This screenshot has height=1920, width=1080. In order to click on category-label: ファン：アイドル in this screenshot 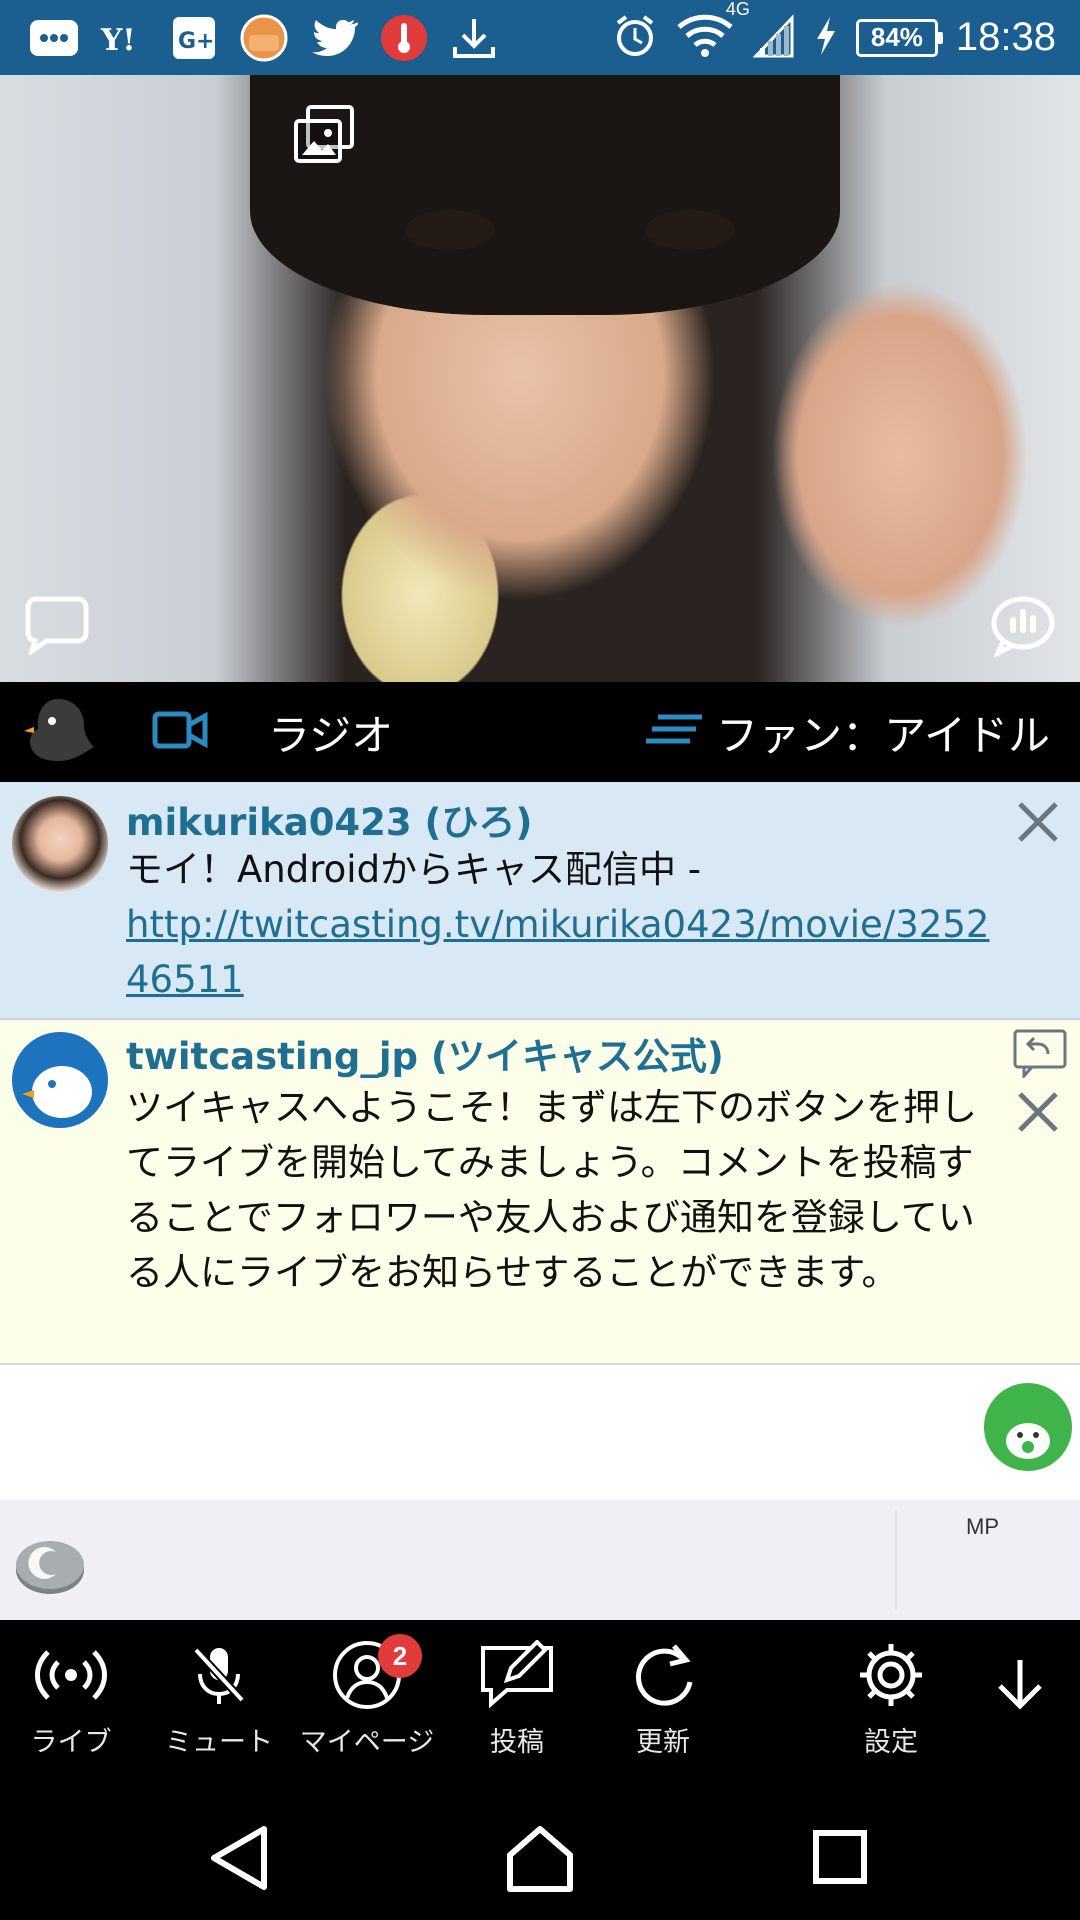, I will do `click(883, 735)`.